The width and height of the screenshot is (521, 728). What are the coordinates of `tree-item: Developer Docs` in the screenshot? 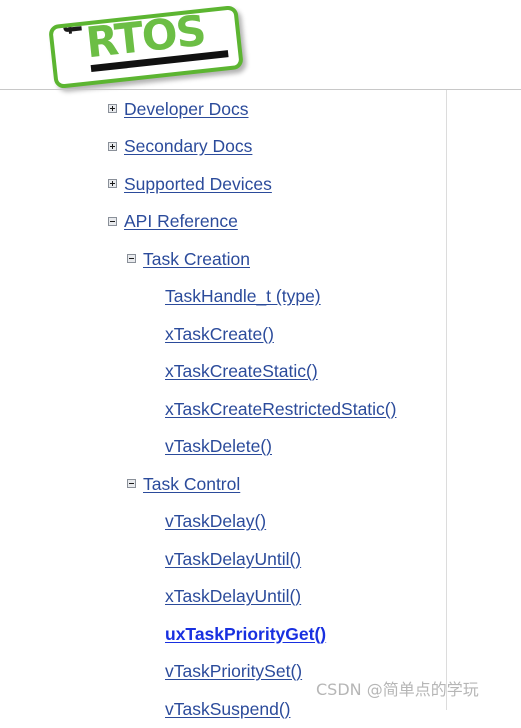 It's located at (223, 109).